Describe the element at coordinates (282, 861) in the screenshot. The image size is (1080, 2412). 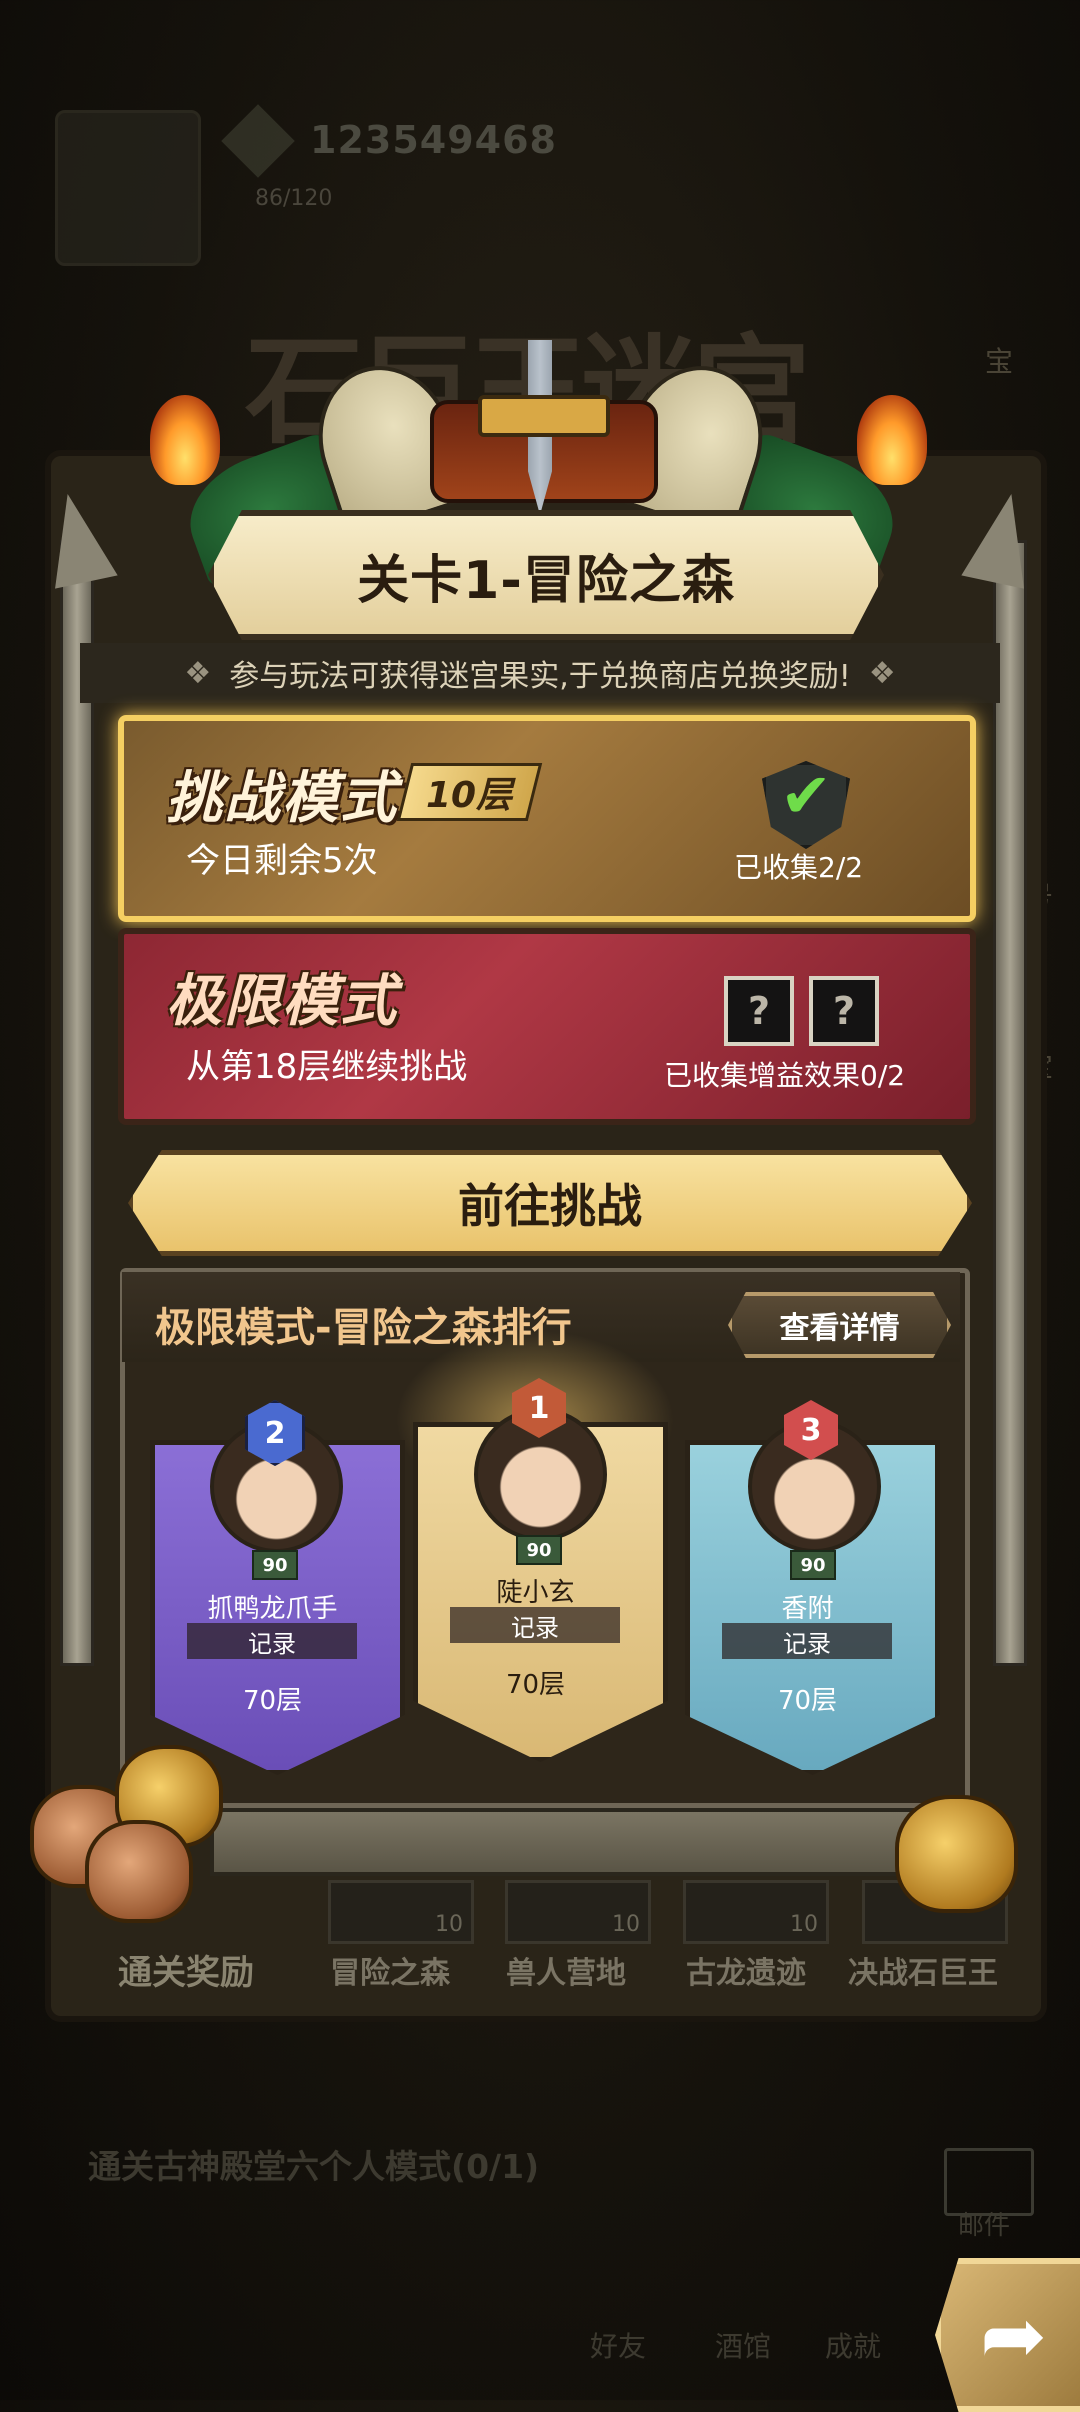
I see `remaining-attempts: 今日剩余5次` at that location.